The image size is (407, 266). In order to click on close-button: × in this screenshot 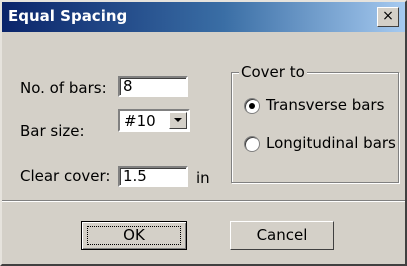, I will do `click(388, 17)`.